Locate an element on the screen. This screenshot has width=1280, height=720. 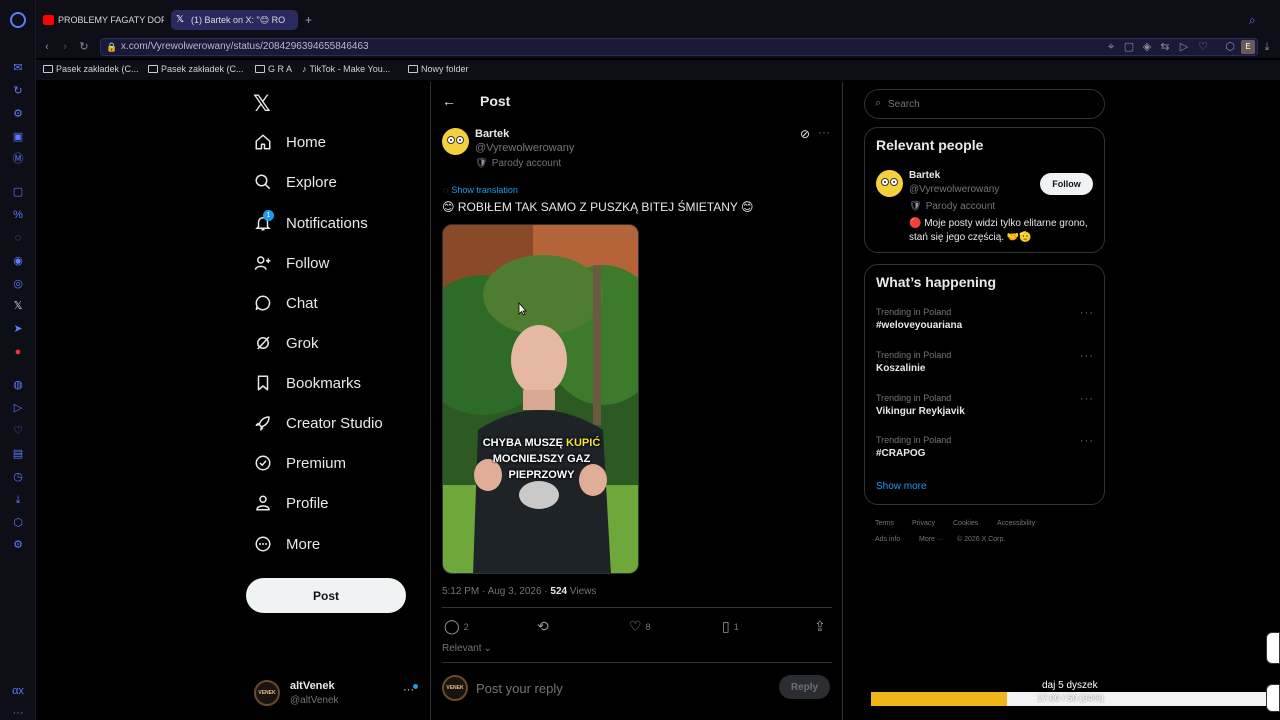
nav-creator-studio: Creator Studio is located at coordinates (318, 423).